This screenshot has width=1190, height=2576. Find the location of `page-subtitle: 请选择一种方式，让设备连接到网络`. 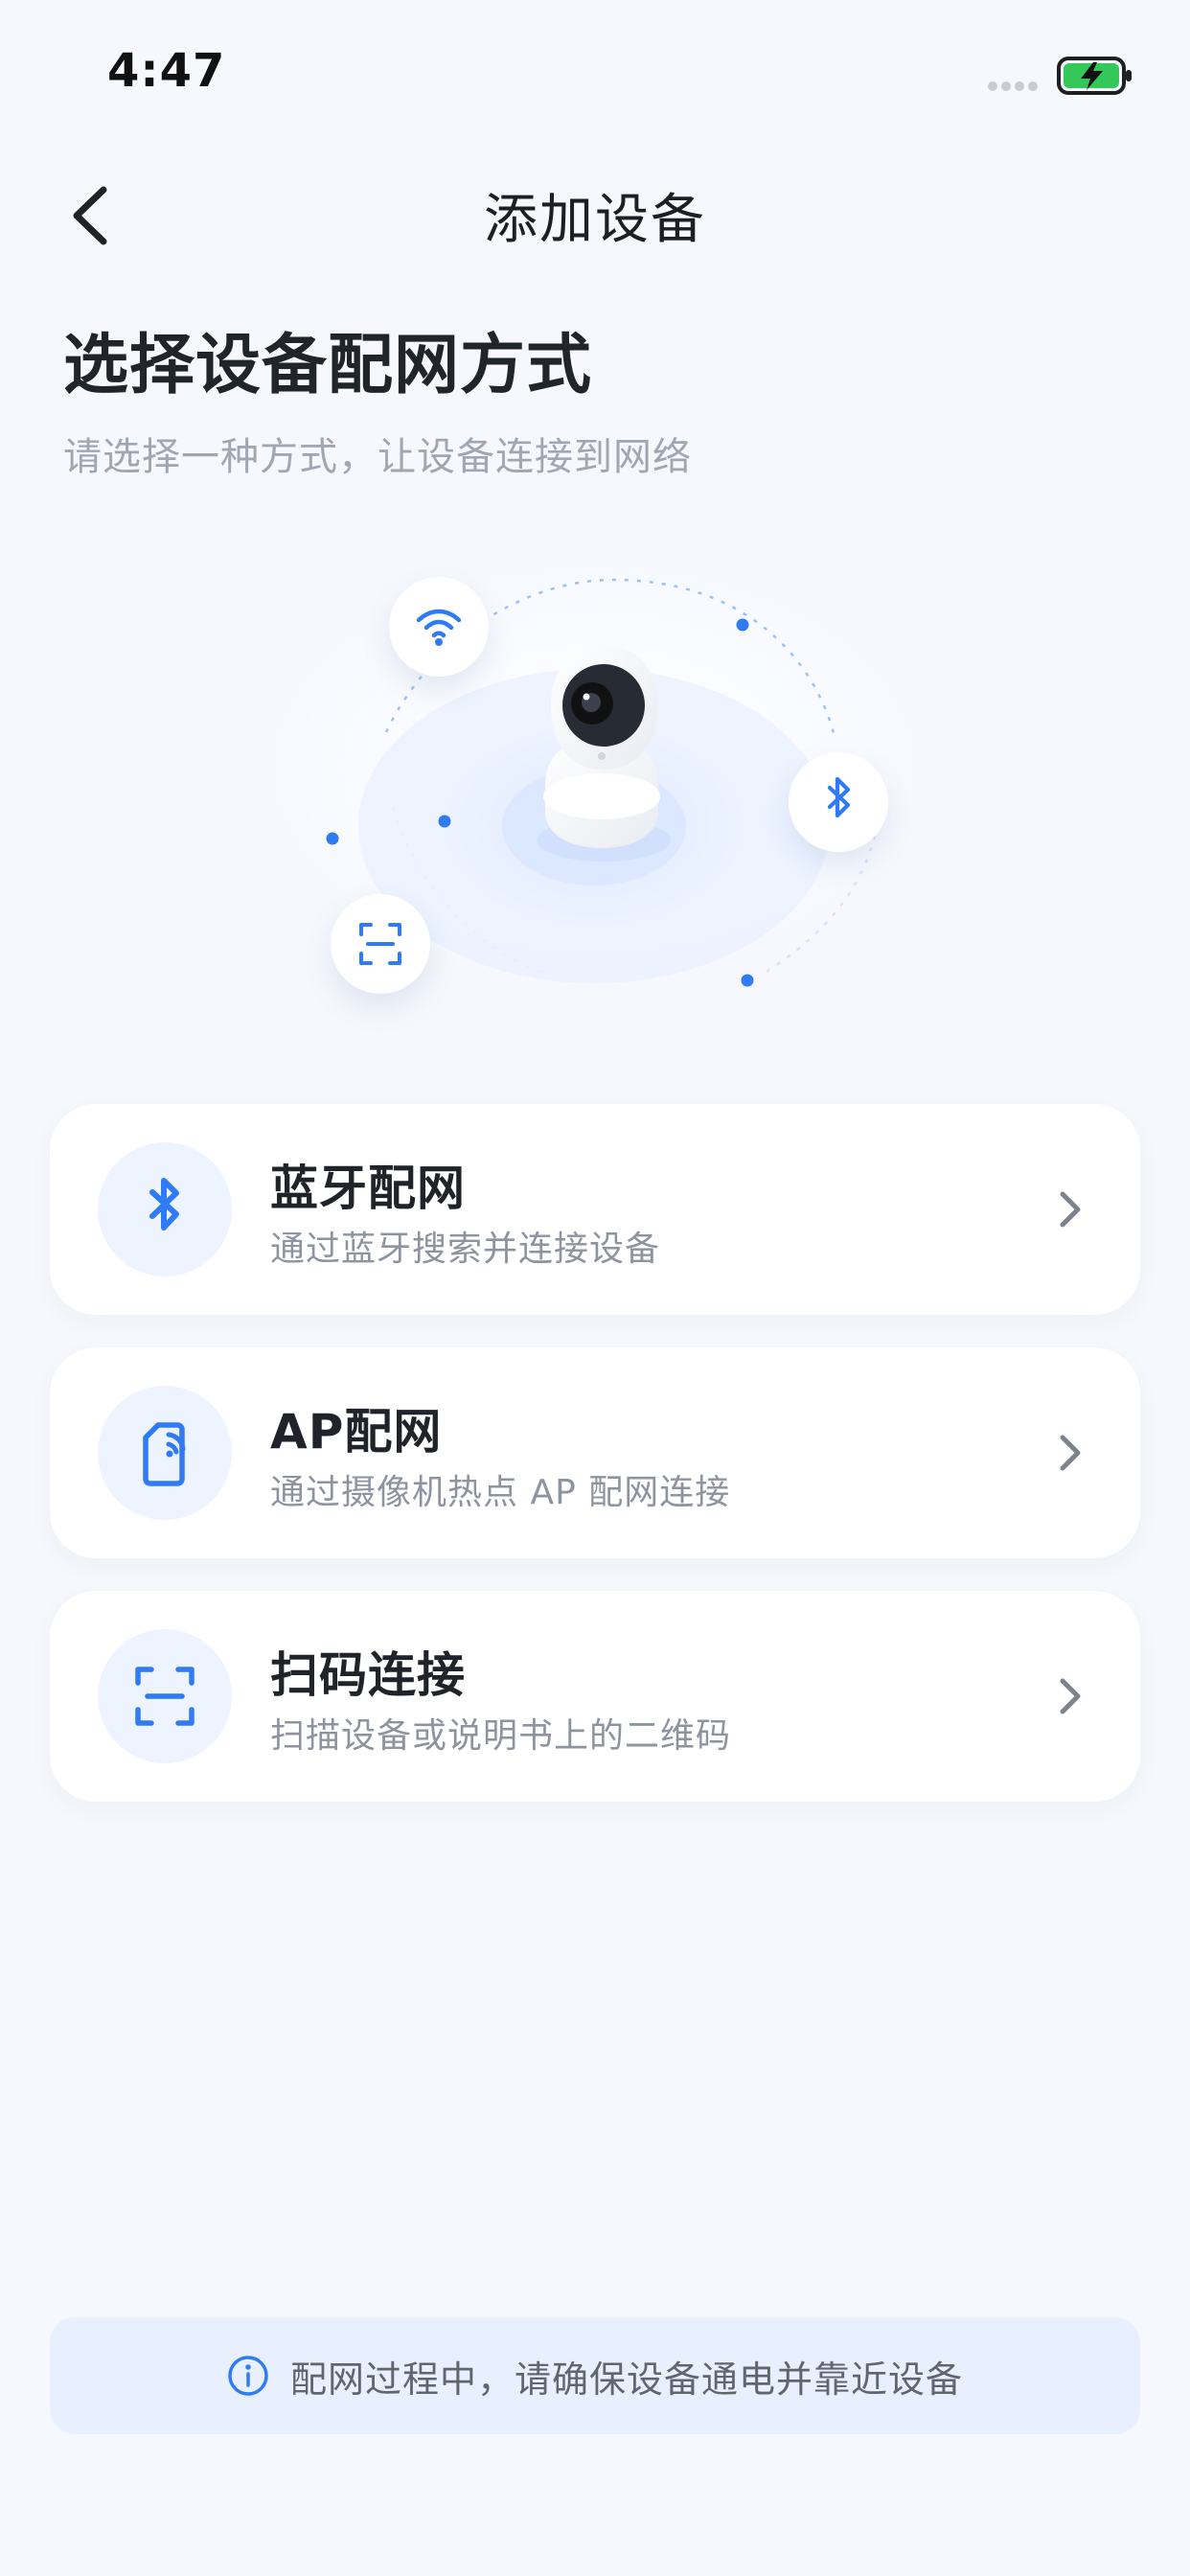

page-subtitle: 请选择一种方式，让设备连接到网络 is located at coordinates (378, 457).